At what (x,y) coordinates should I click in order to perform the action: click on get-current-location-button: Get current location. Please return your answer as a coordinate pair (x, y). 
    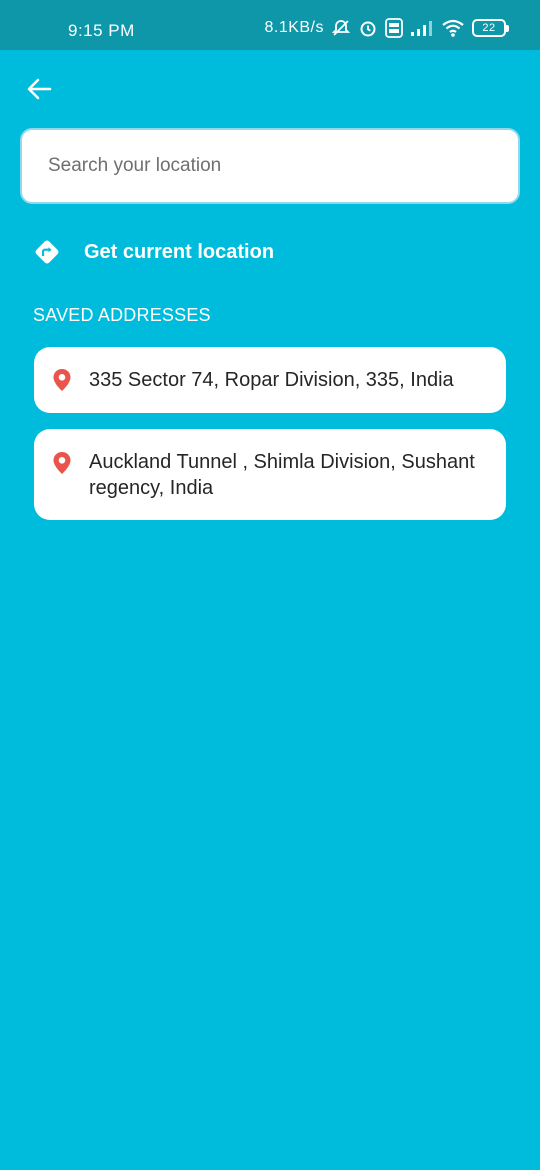
    Looking at the image, I should click on (153, 252).